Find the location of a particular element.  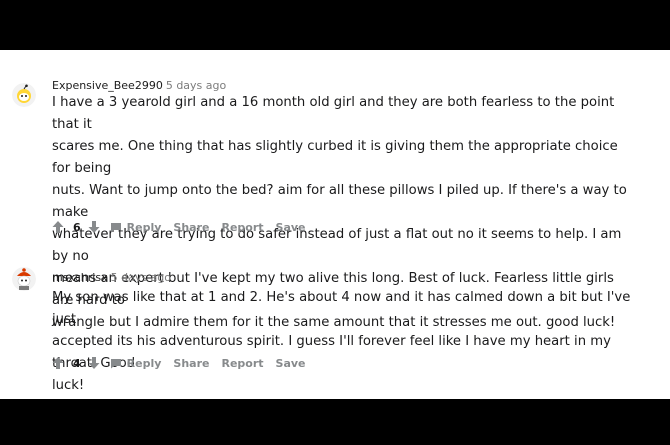

comment-line: luck! is located at coordinates (68, 385).